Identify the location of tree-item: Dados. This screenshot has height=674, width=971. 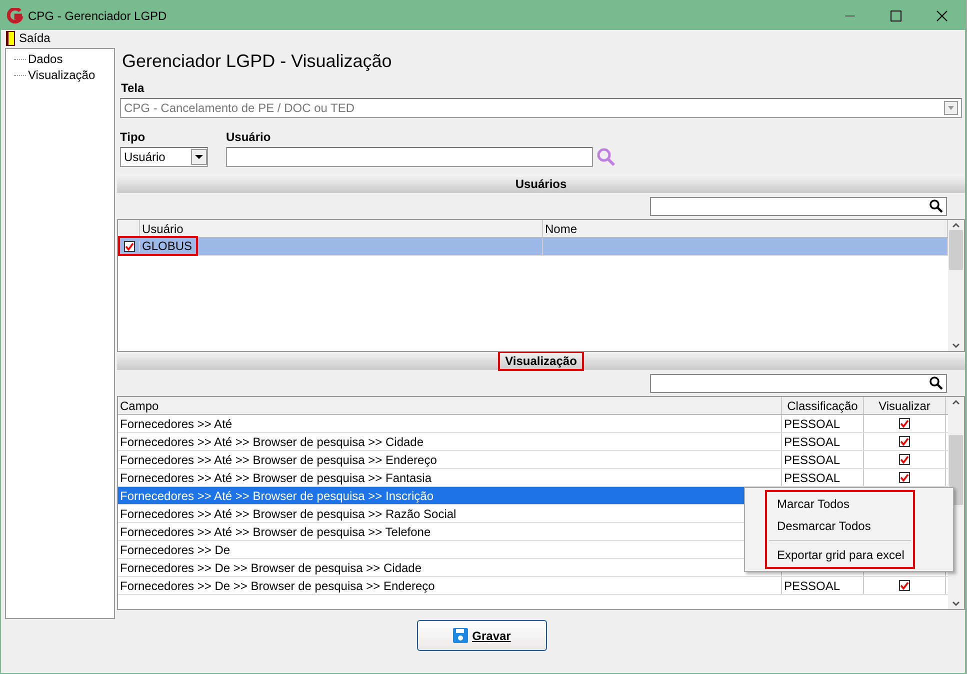
(45, 59).